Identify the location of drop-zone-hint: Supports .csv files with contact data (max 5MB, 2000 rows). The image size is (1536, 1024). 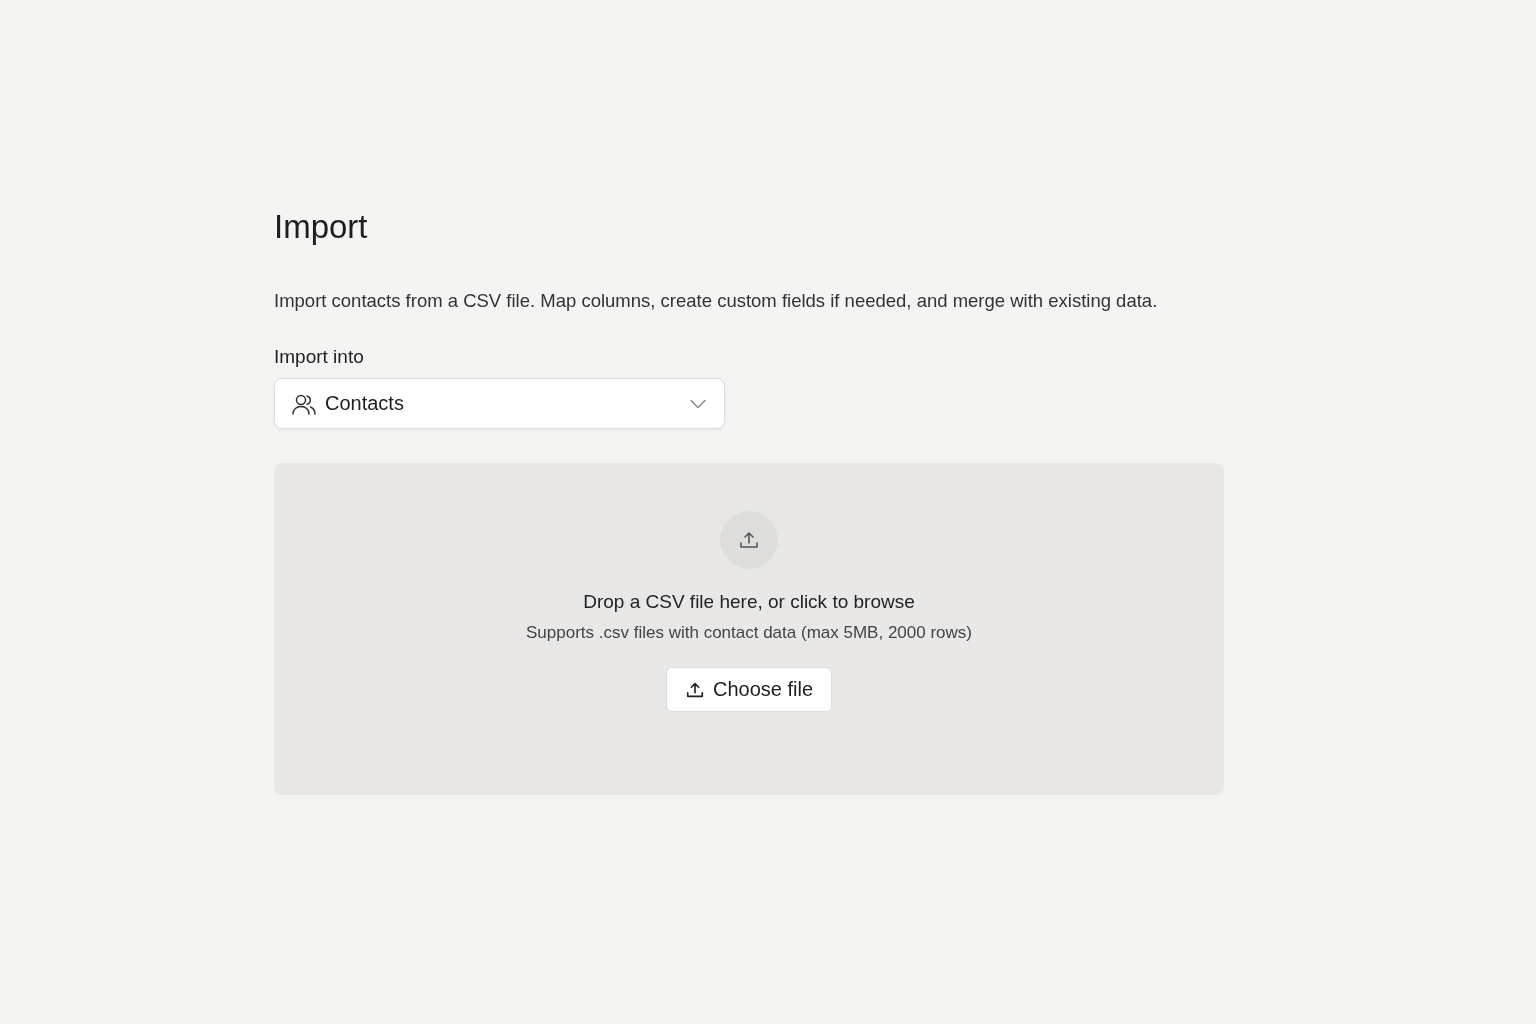
(749, 633).